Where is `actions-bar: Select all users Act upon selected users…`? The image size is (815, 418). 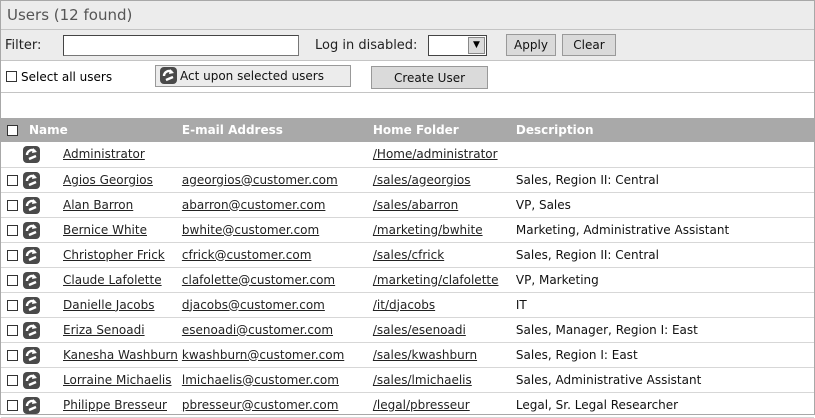
actions-bar: Select all users Act upon selected users… is located at coordinates (407, 77).